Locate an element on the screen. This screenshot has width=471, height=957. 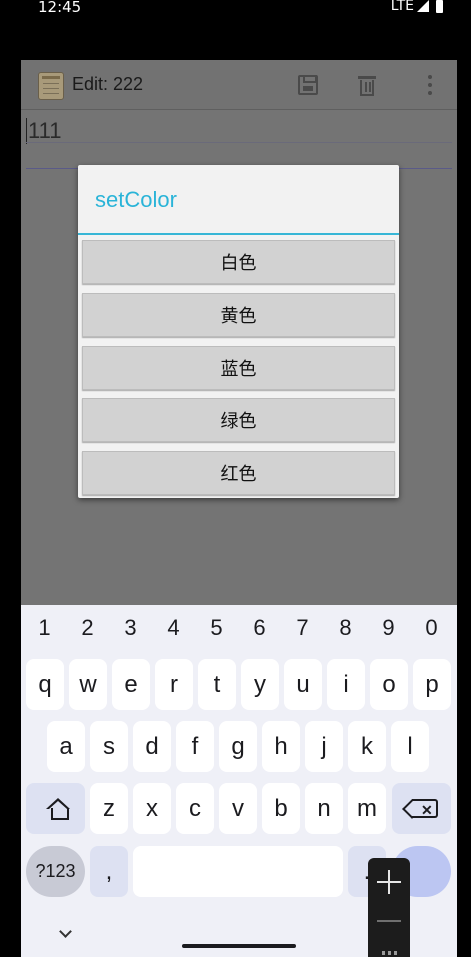
key-1: 1 is located at coordinates (44, 629).